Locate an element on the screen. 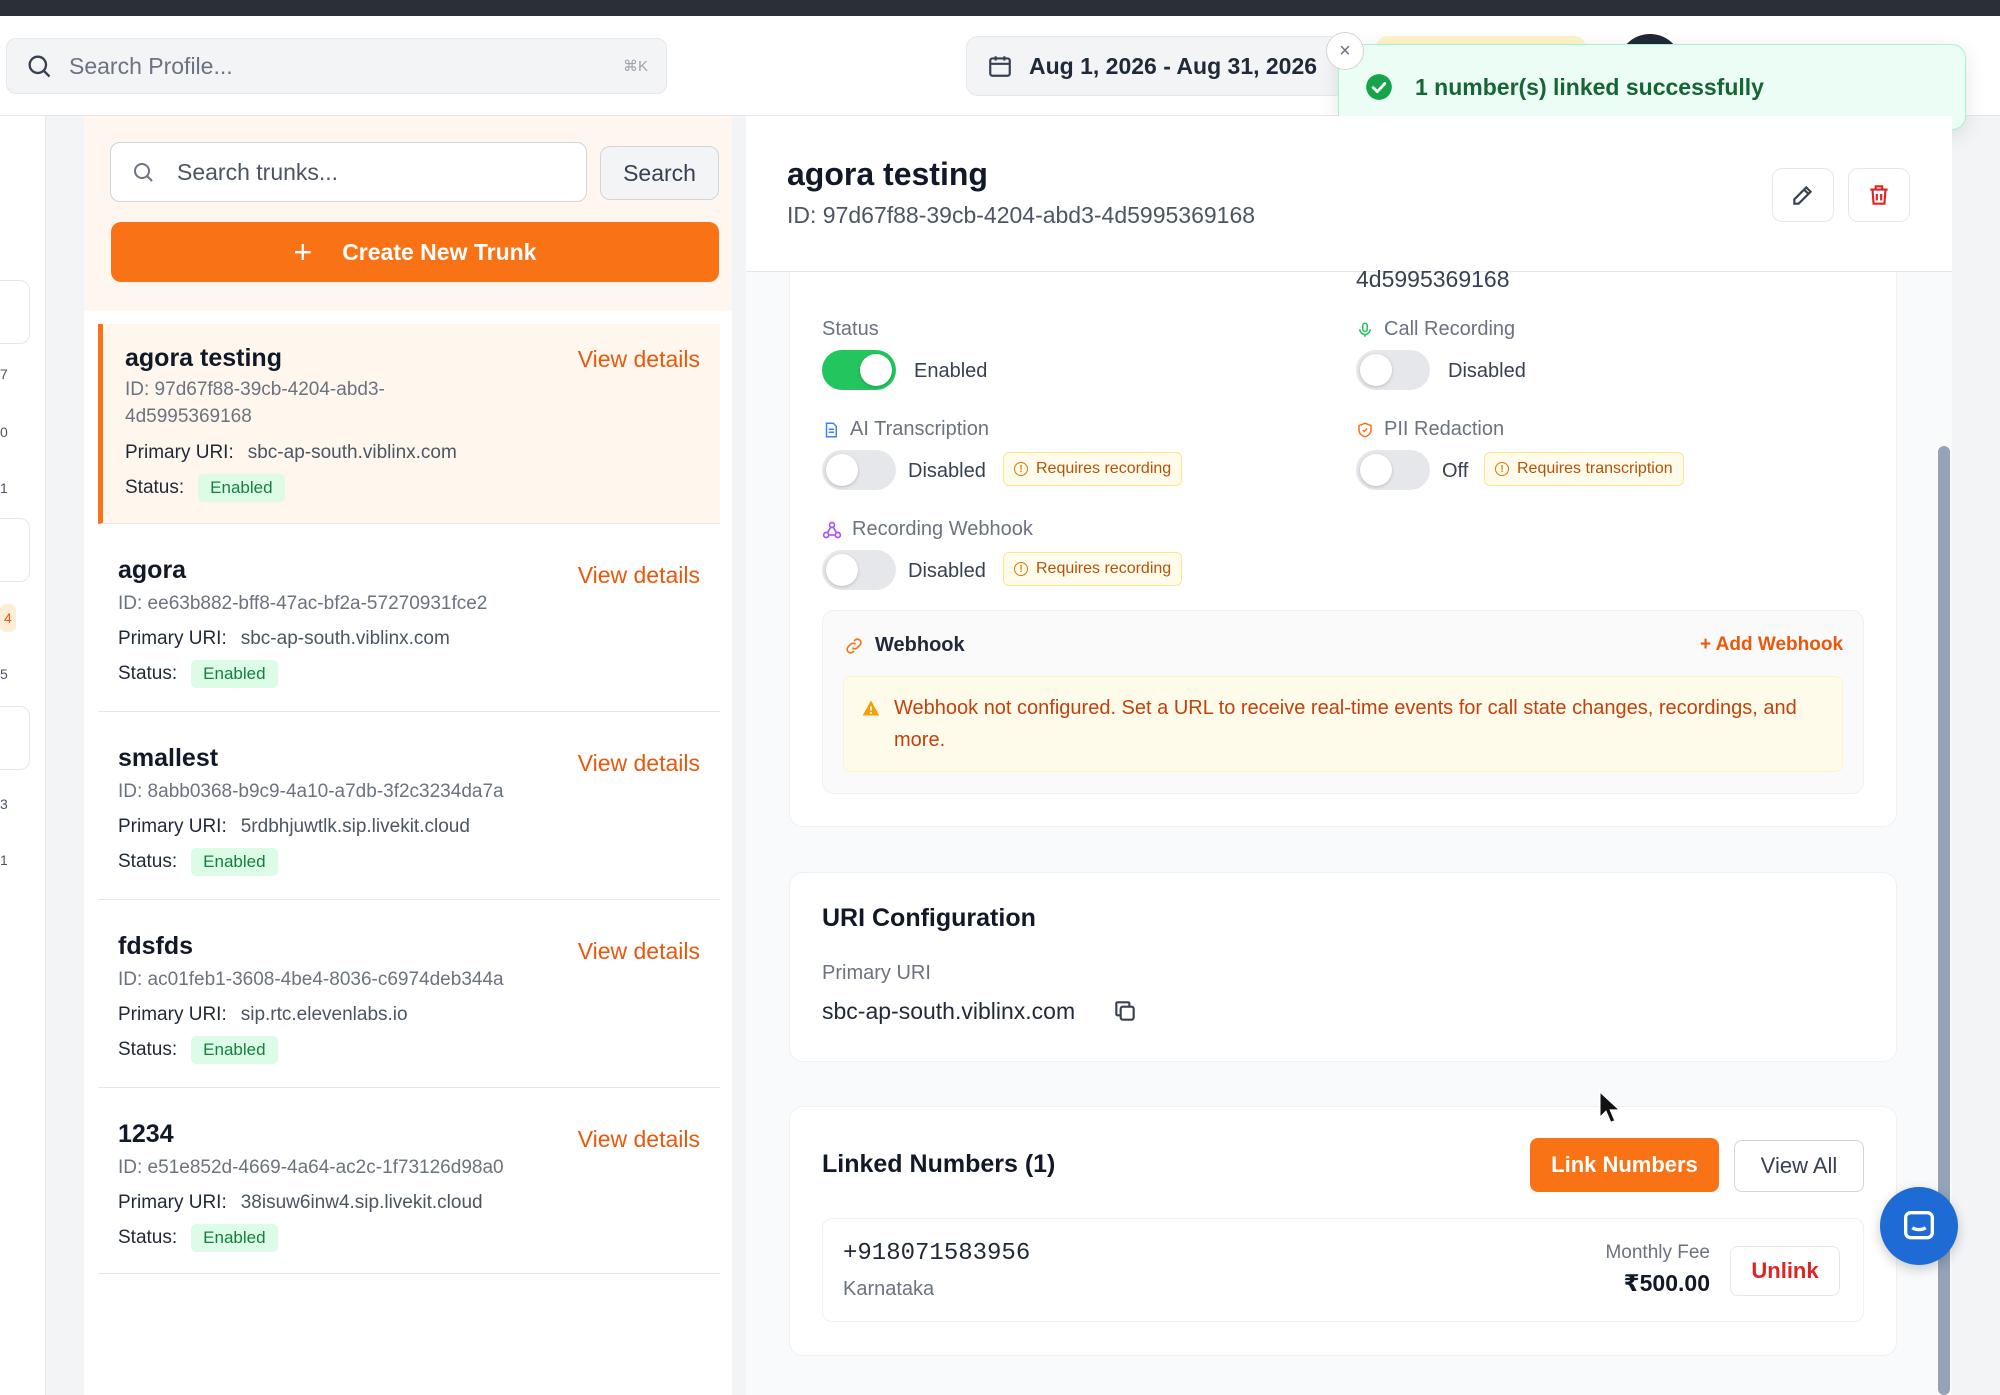 The height and width of the screenshot is (1395, 2000). monthly-fee-label: Monthly Fee is located at coordinates (1657, 1252).